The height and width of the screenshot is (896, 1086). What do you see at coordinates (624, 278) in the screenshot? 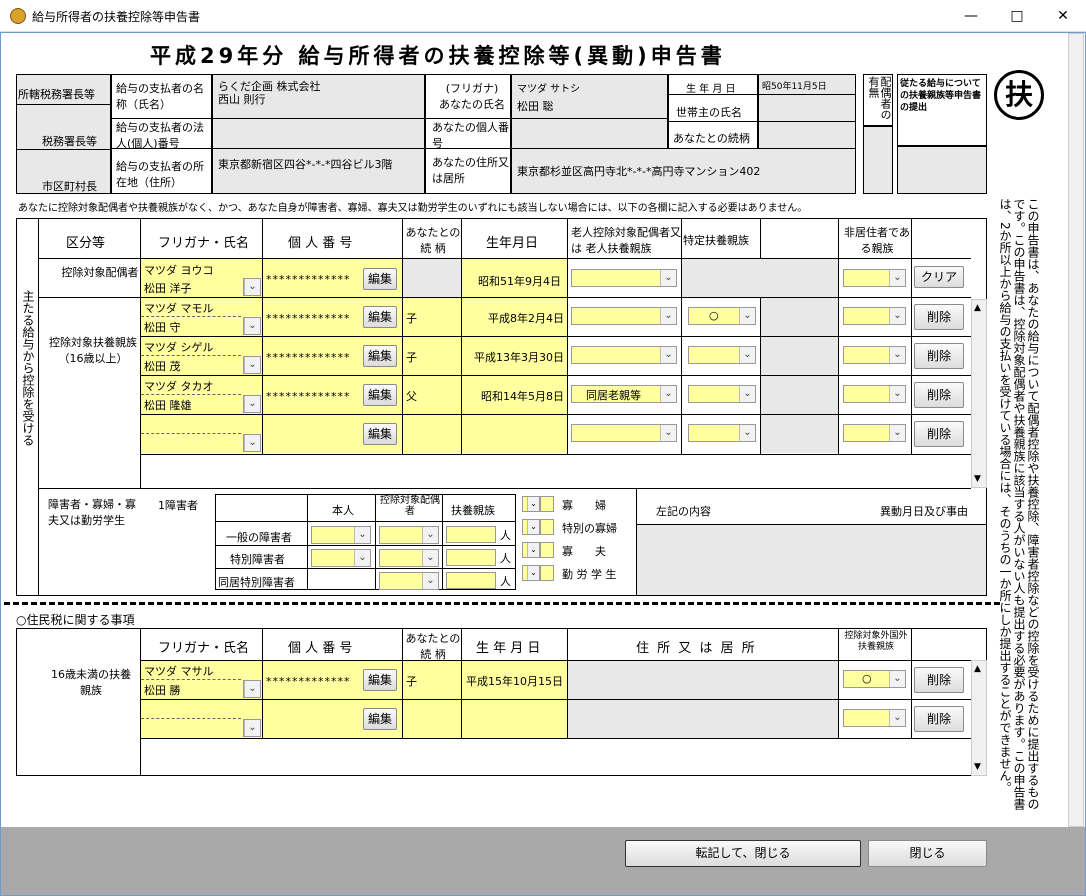
I see `spouse-elderly-select: ⌄` at bounding box center [624, 278].